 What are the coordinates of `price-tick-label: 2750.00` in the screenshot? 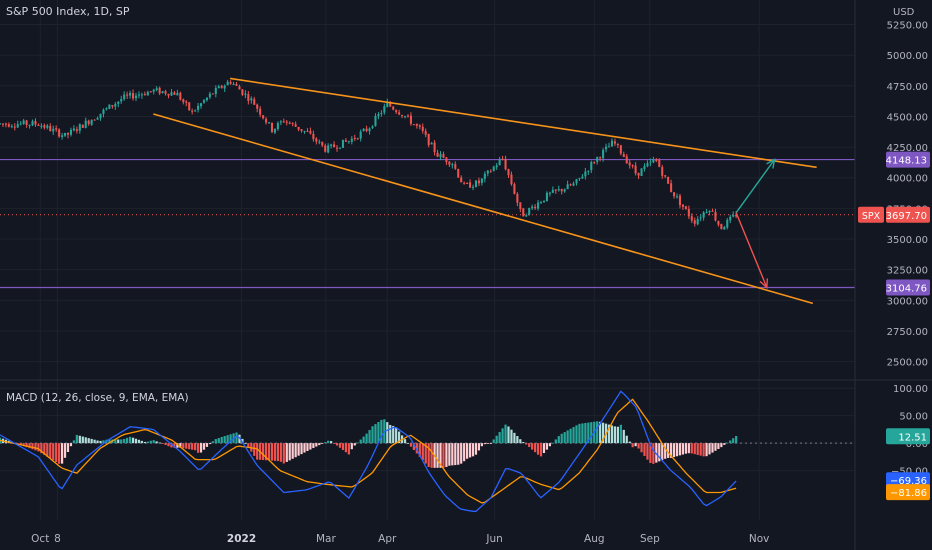 It's located at (907, 332).